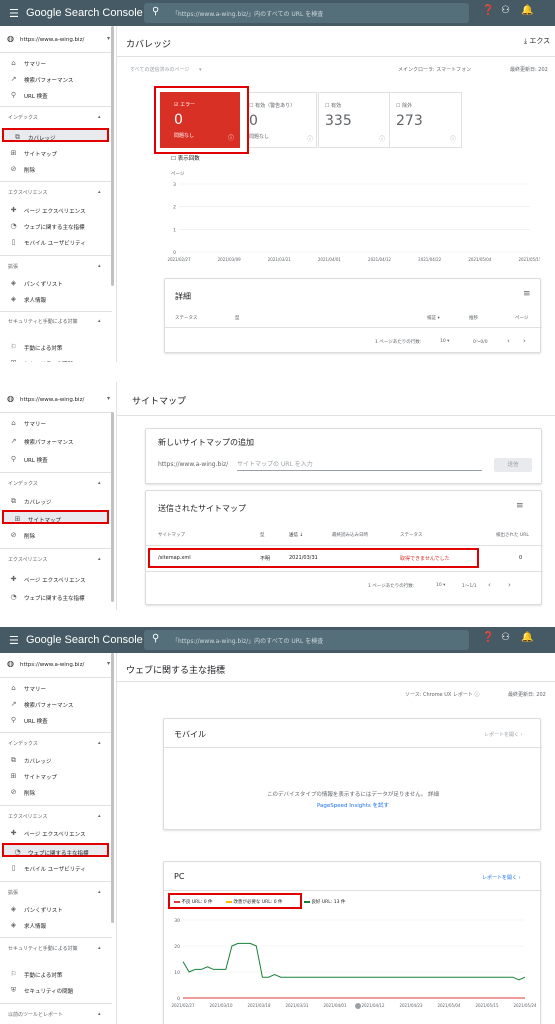 The image size is (555, 1024). Describe the element at coordinates (296, 535) in the screenshot. I see `column-header: 送信 ↓` at that location.